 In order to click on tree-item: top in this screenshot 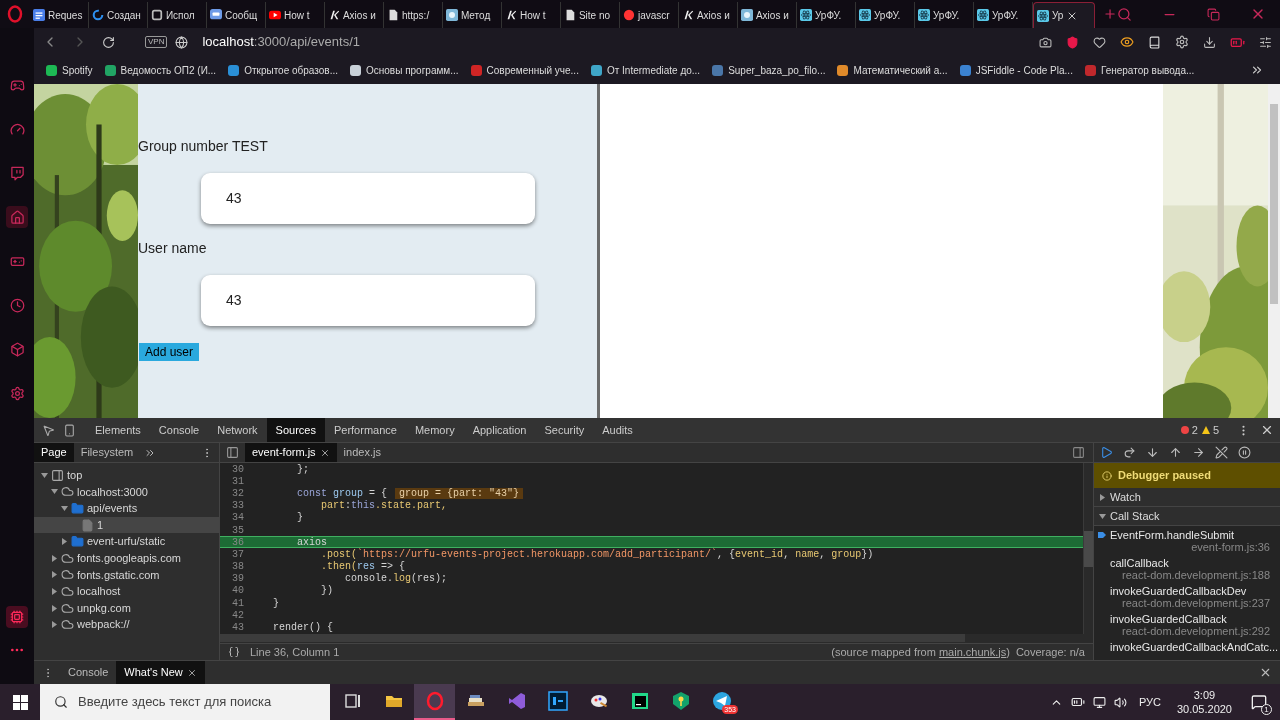, I will do `click(126, 475)`.